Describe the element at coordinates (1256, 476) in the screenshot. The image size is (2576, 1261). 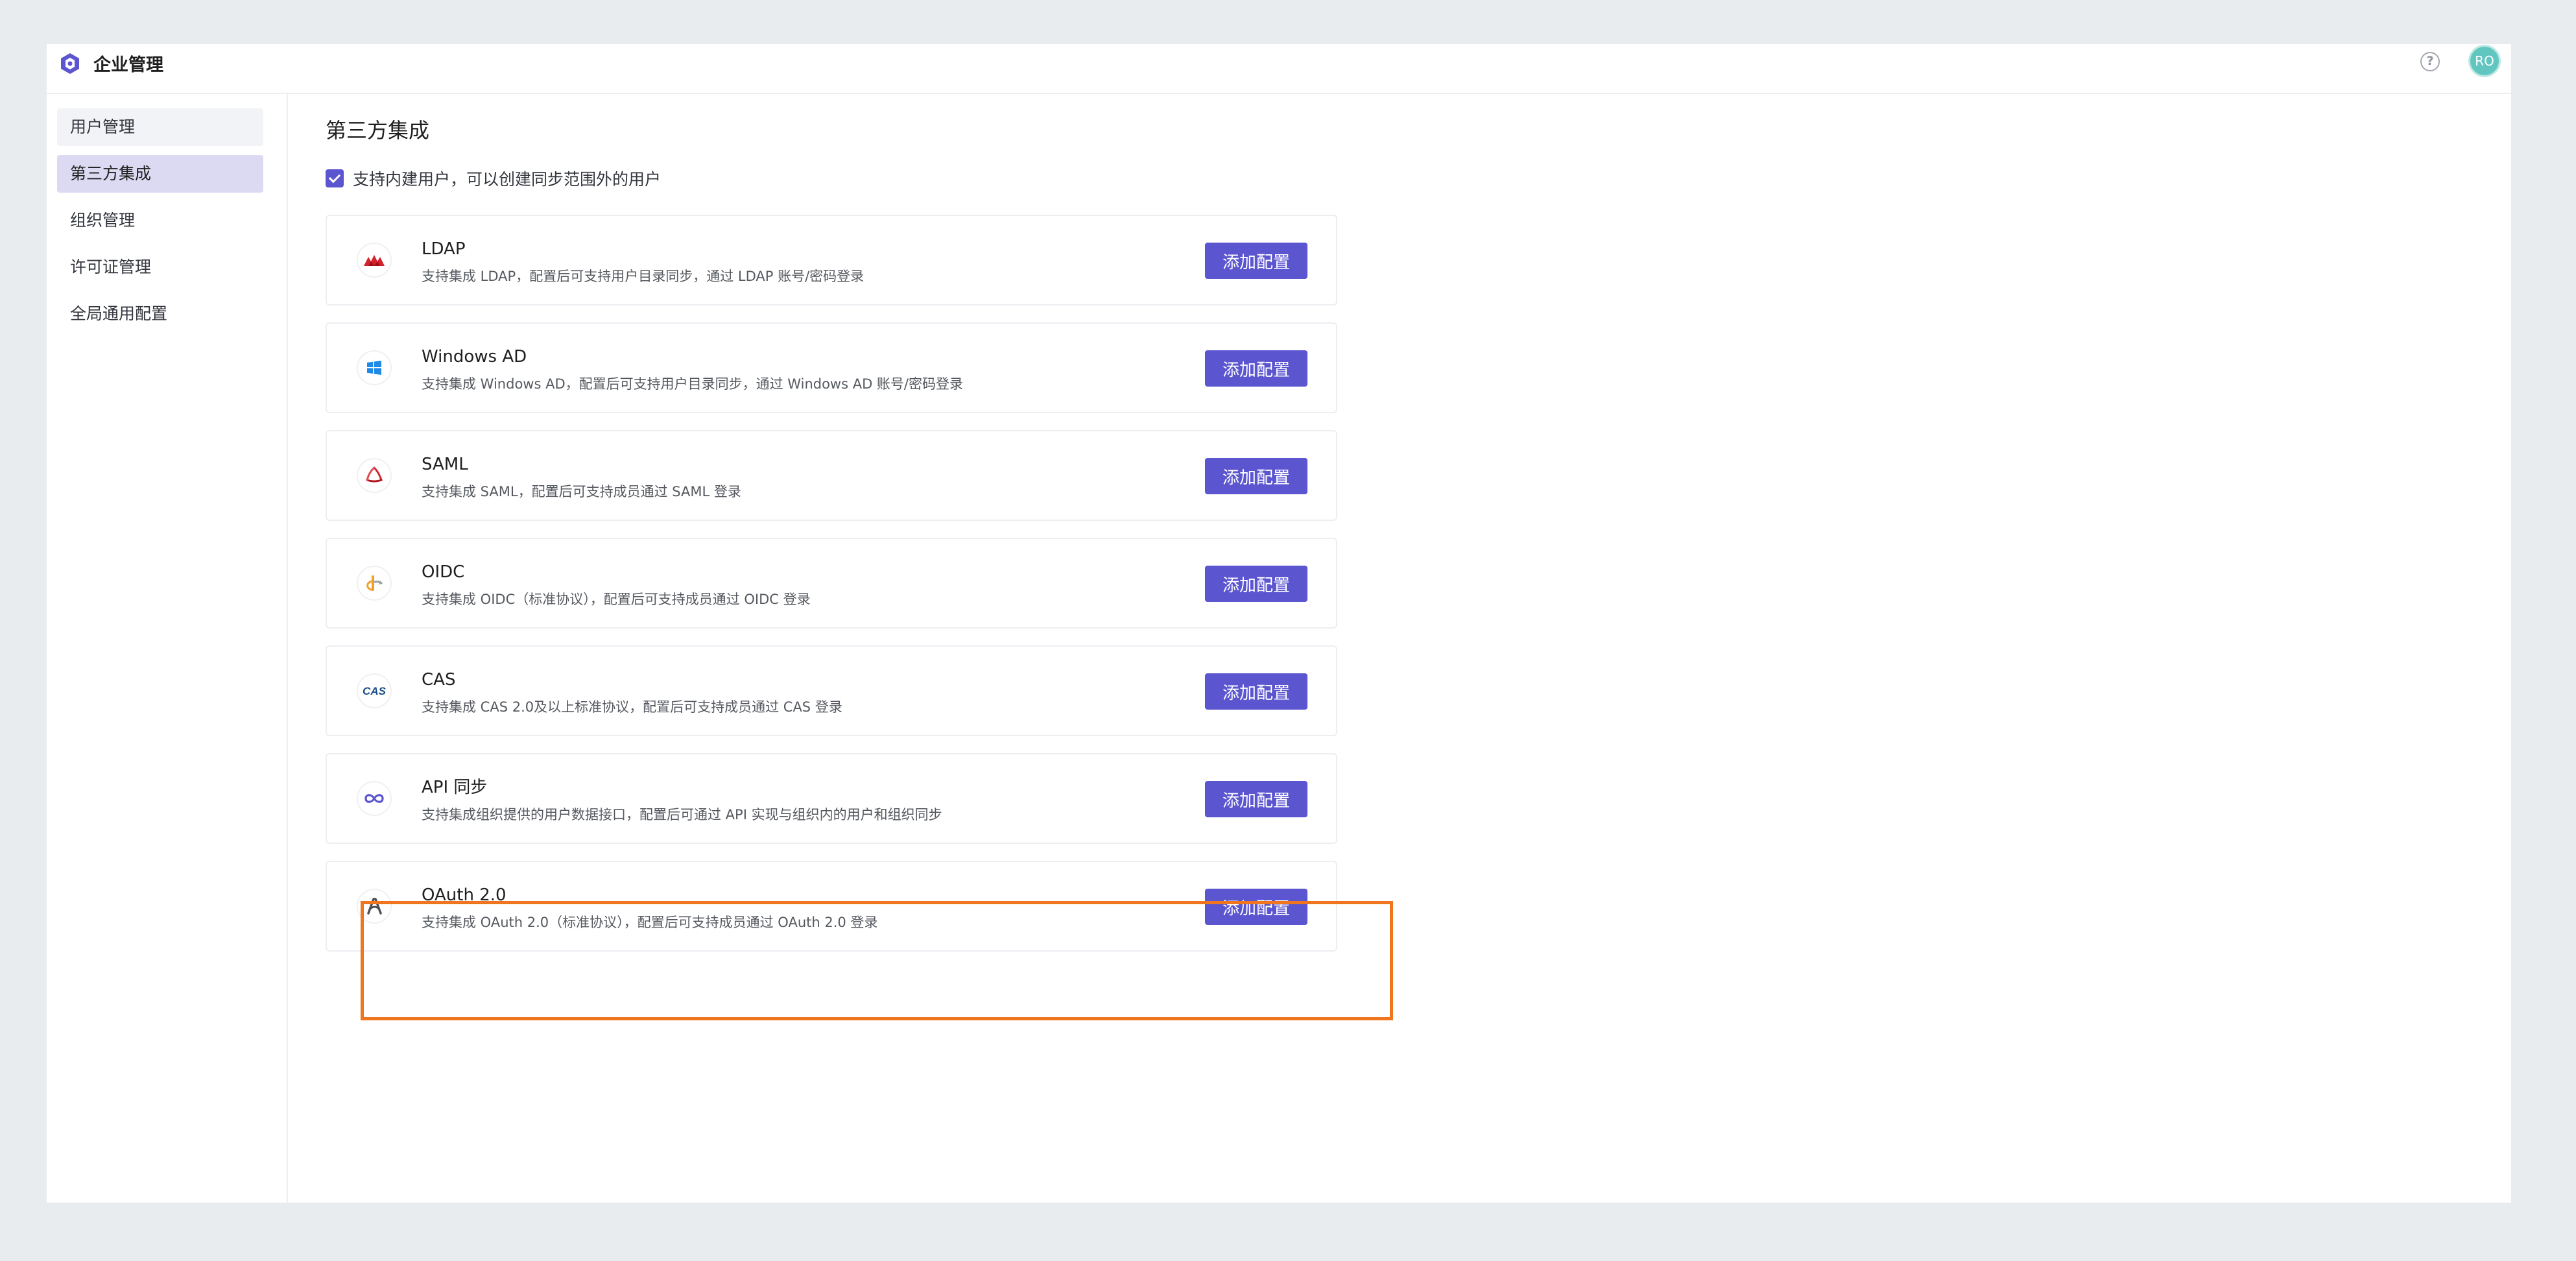
I see `add-config-button-saml: 添加配置` at that location.